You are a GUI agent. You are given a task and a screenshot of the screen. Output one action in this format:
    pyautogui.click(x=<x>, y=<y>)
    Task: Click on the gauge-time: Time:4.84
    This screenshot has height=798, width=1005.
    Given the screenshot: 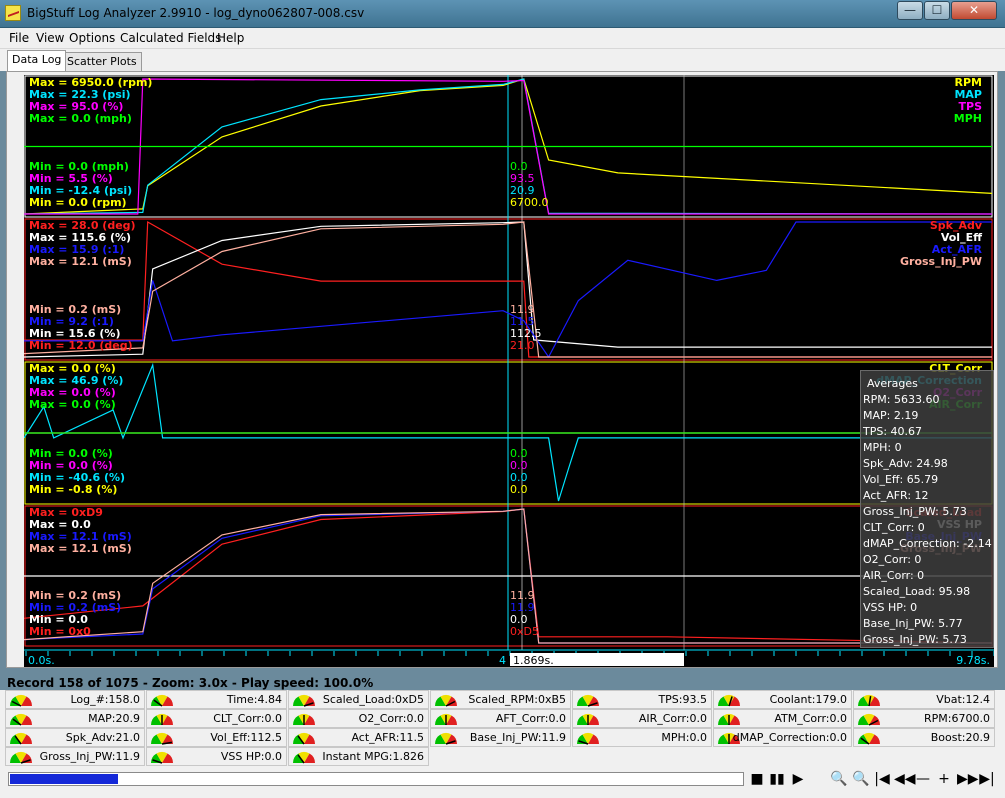 What is the action you would take?
    pyautogui.click(x=216, y=699)
    